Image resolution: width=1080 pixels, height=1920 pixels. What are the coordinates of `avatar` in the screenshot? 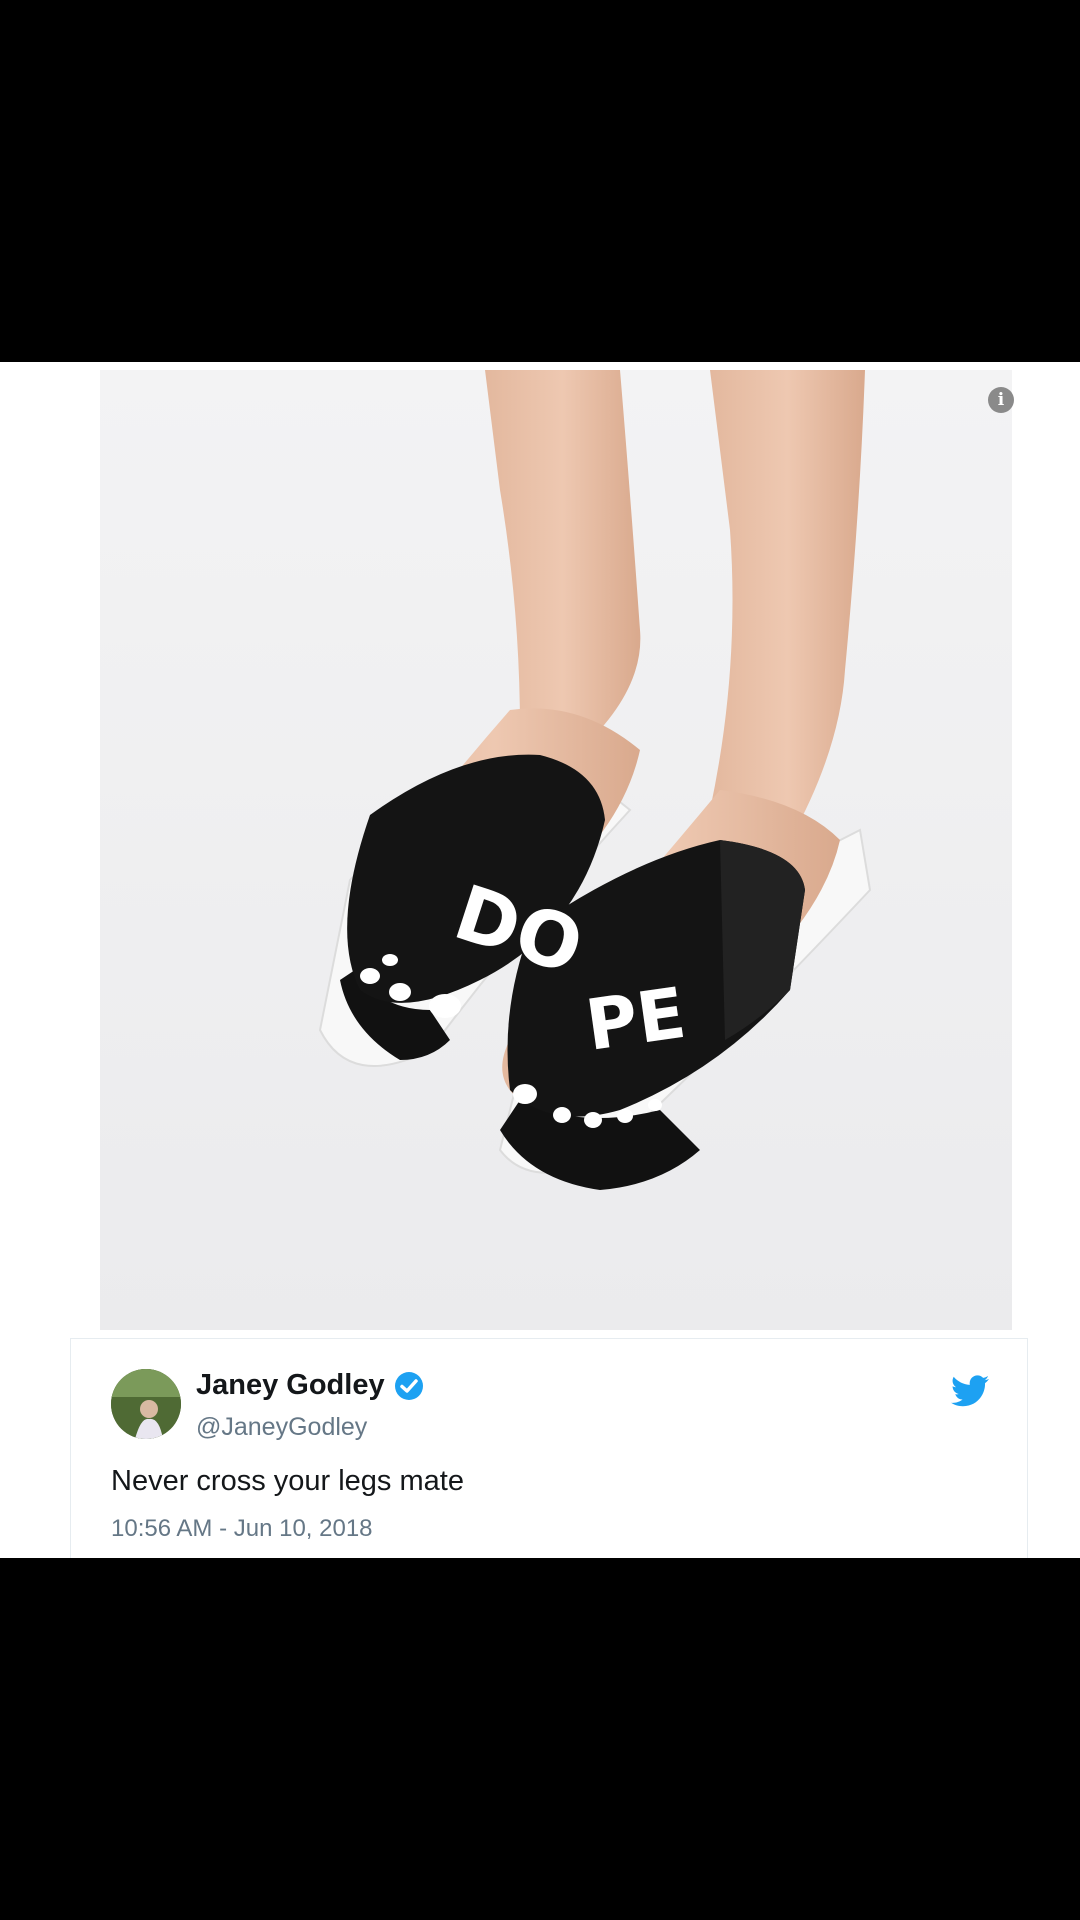 It's located at (146, 1404).